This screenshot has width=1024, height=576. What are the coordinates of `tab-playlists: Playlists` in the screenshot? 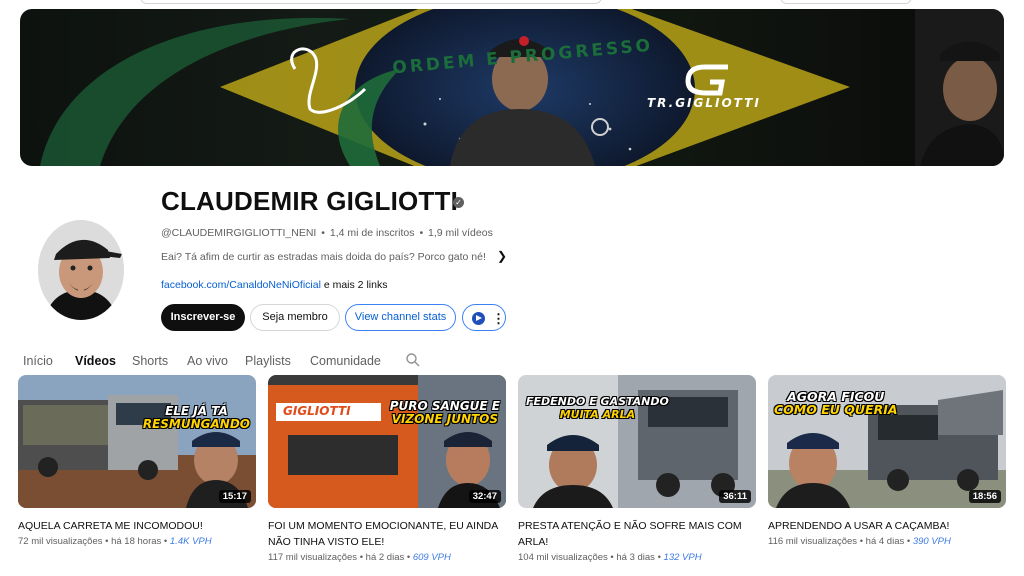 It's located at (268, 361).